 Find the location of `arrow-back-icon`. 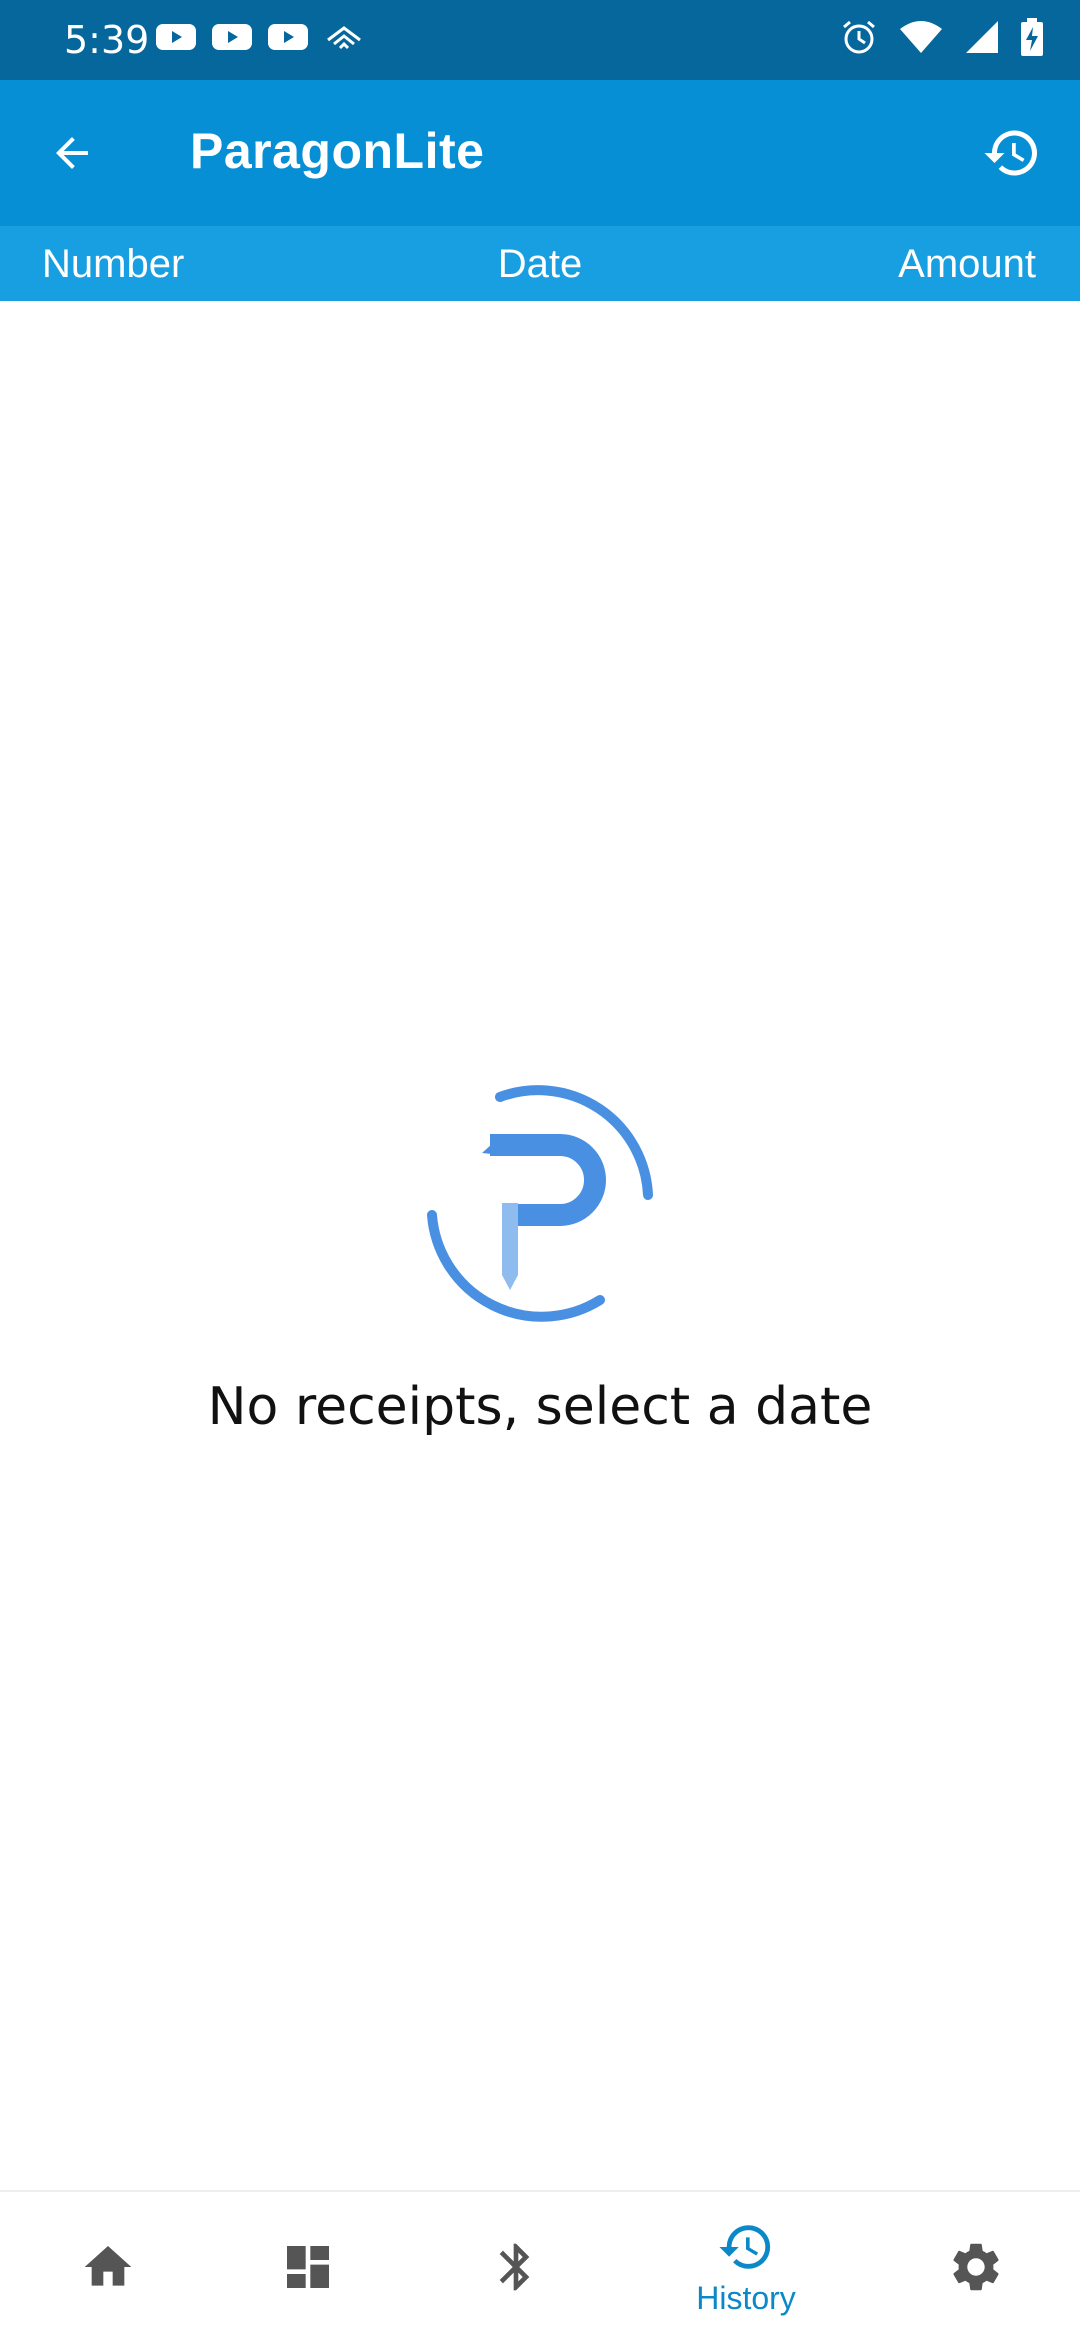

arrow-back-icon is located at coordinates (72, 153).